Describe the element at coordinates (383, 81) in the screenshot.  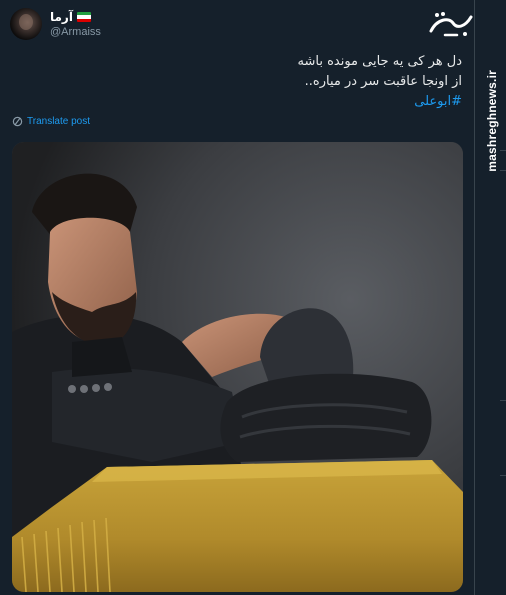
I see `tweet-text-line: از اونجا عاقبت سر در میاره..` at that location.